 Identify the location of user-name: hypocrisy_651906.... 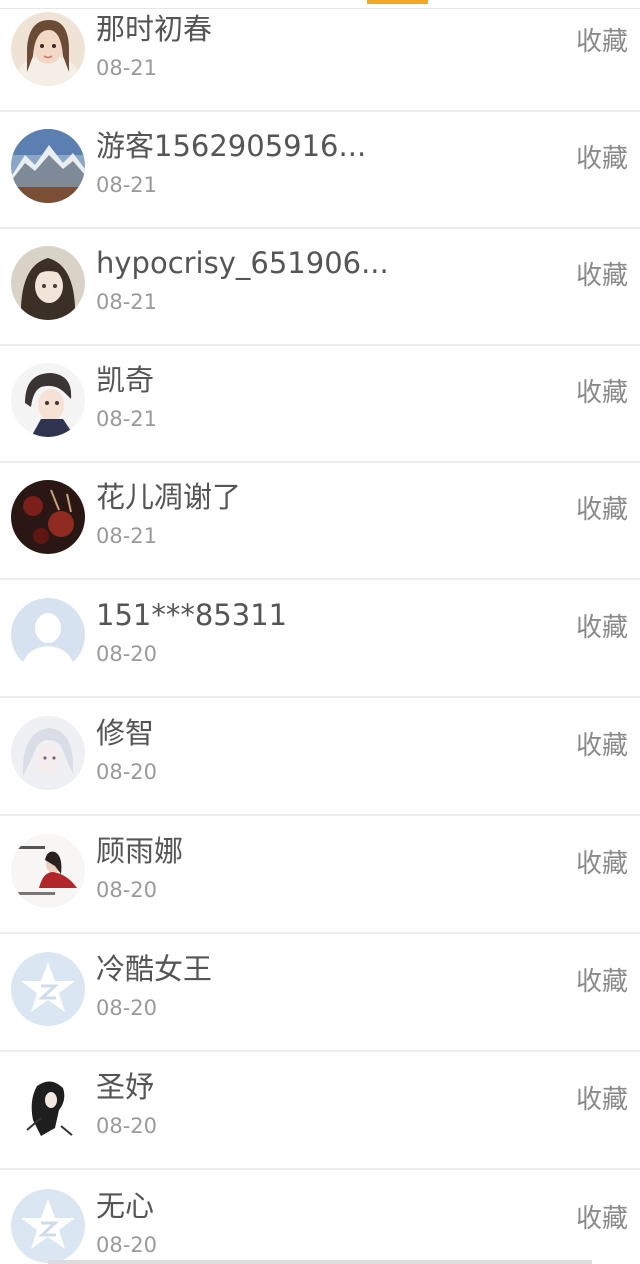
(242, 263).